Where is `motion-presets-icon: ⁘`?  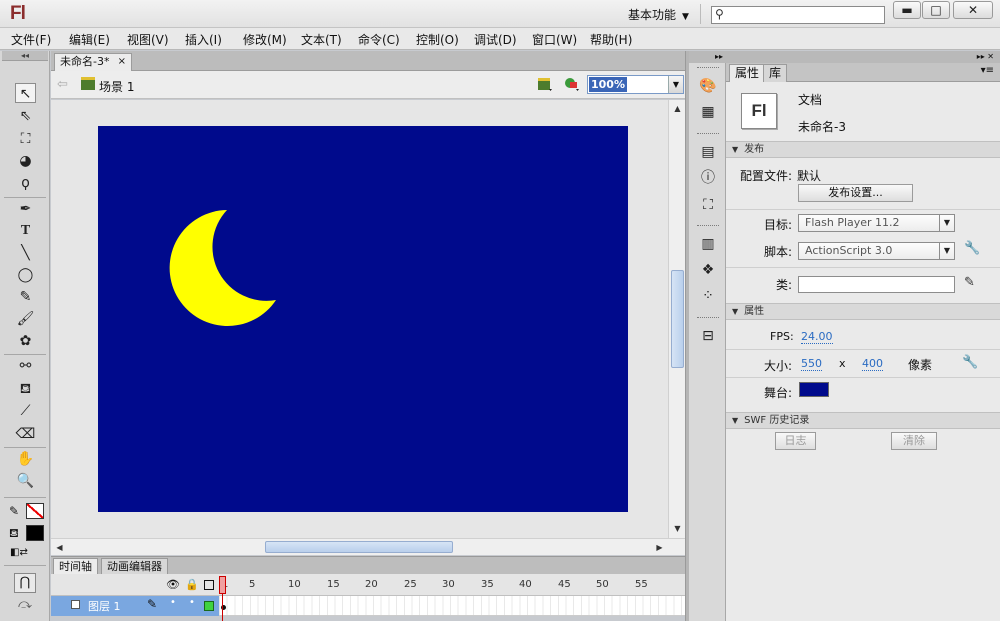
motion-presets-icon: ⁘ is located at coordinates (708, 296).